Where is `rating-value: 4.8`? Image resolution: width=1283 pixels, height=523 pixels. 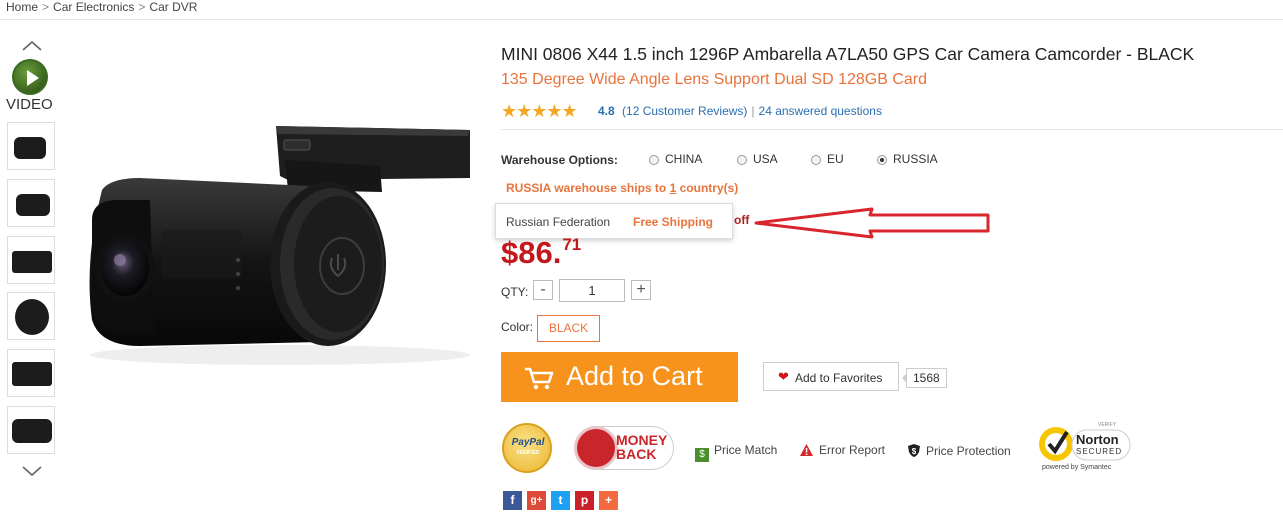 rating-value: 4.8 is located at coordinates (606, 111).